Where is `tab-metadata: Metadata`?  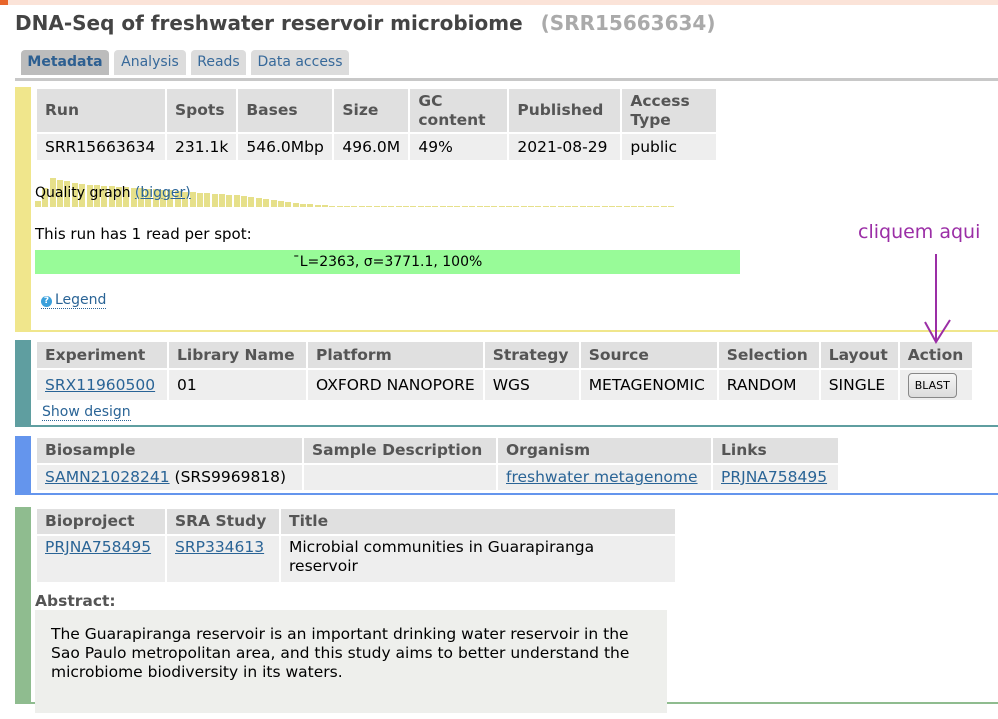
tab-metadata: Metadata is located at coordinates (65, 62).